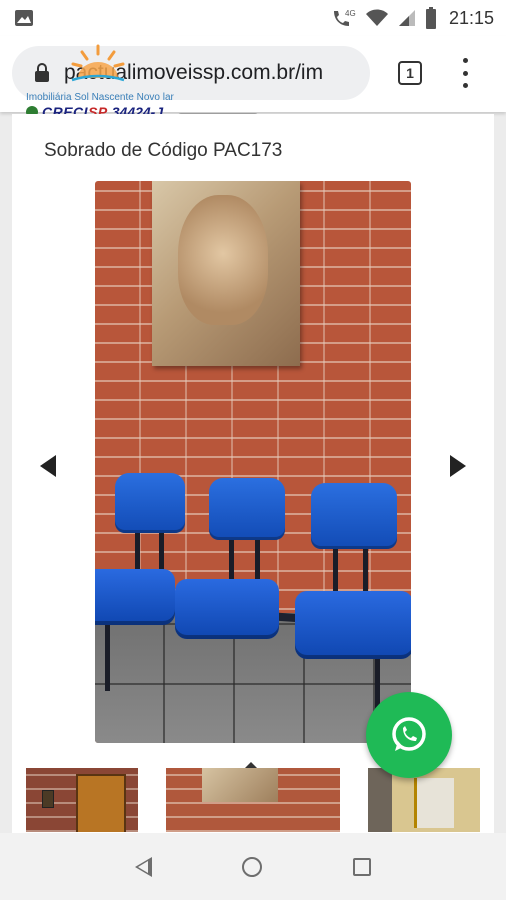 Image resolution: width=506 pixels, height=900 pixels. I want to click on image-notification-icon, so click(24, 18).